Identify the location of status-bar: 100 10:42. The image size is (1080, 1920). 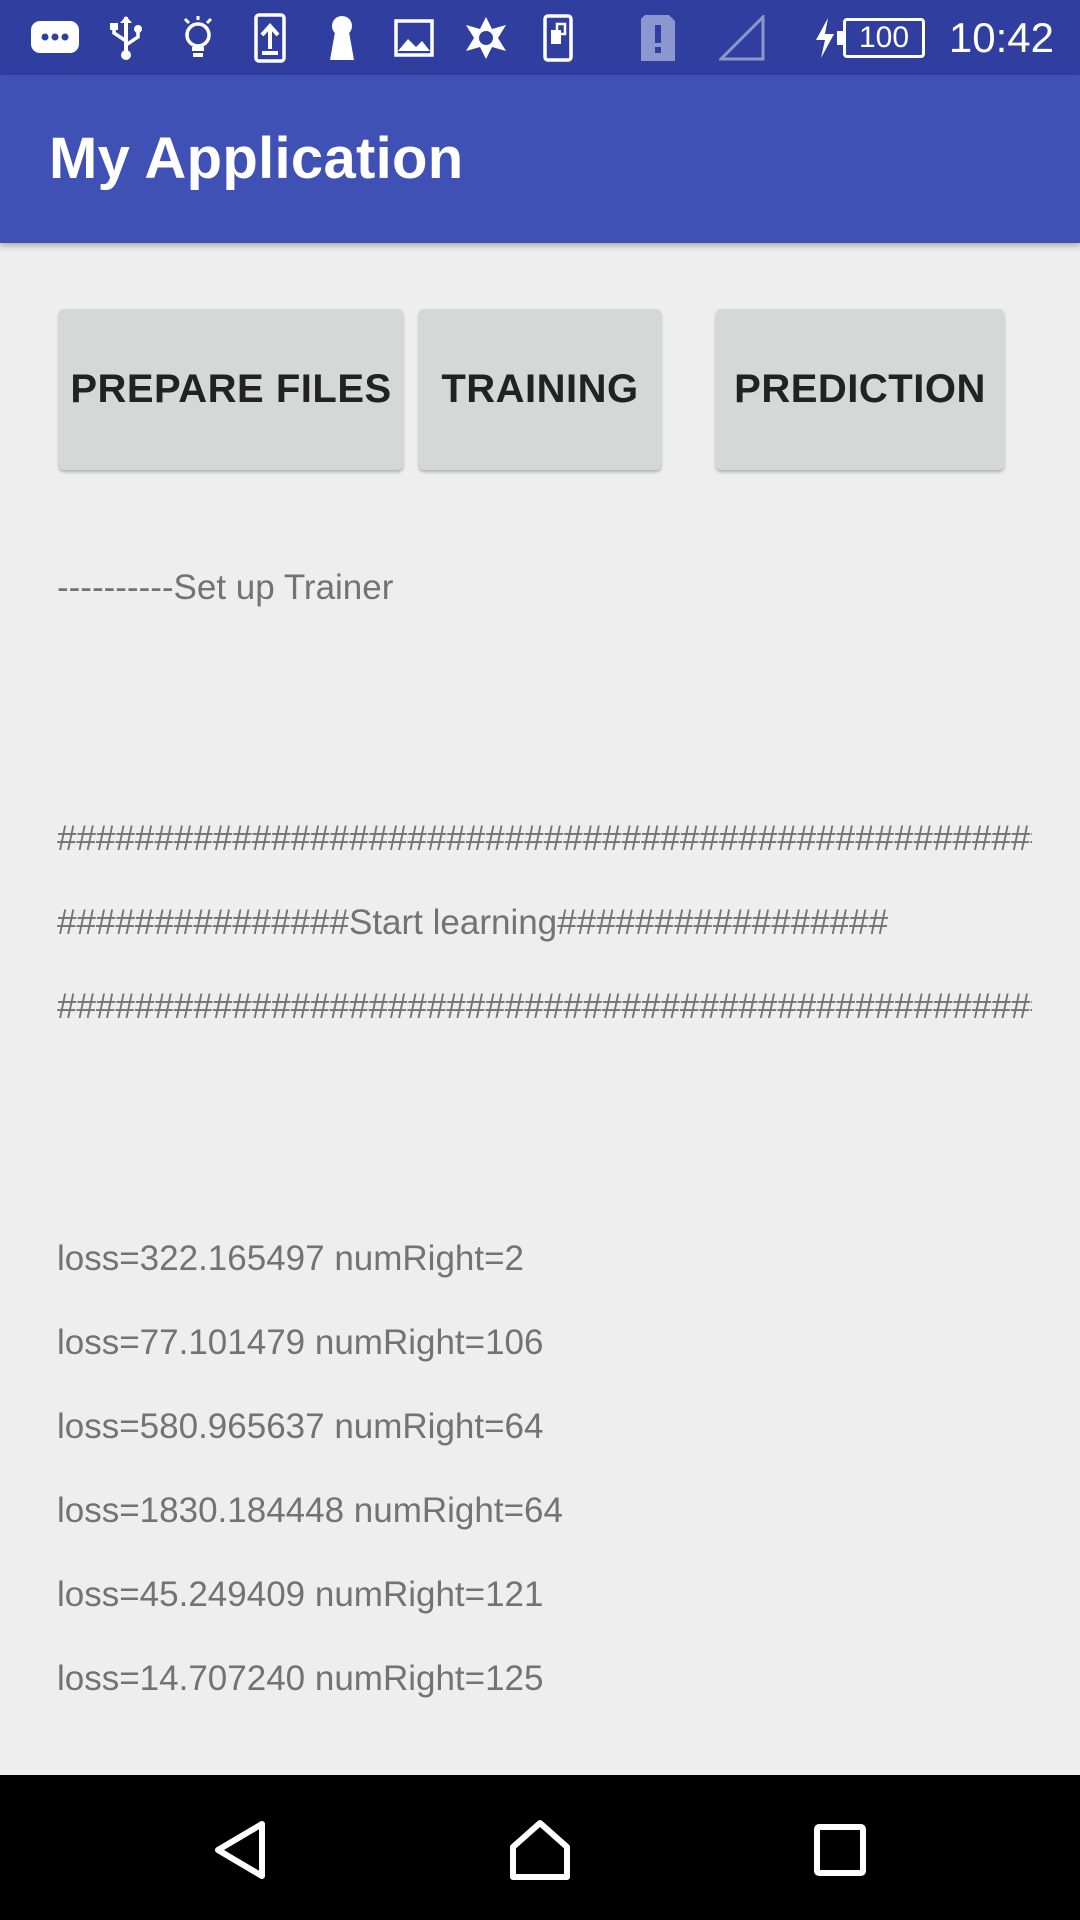
(540, 37).